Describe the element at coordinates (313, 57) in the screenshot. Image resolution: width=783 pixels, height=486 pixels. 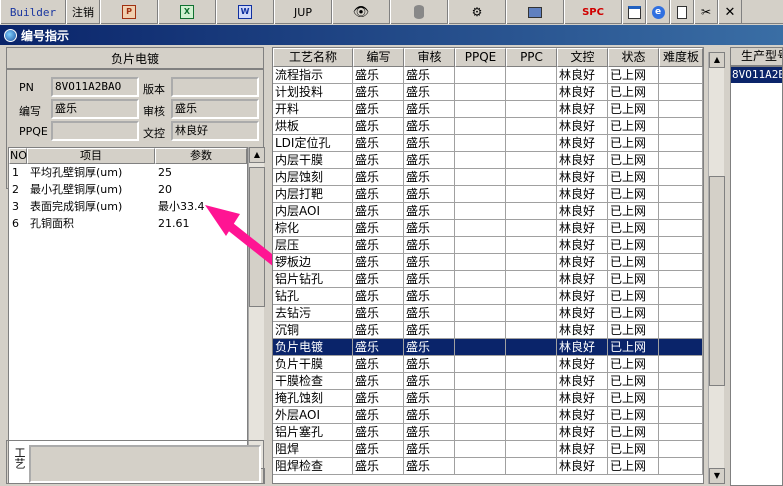
I see `grid-col-process: 工艺名称` at that location.